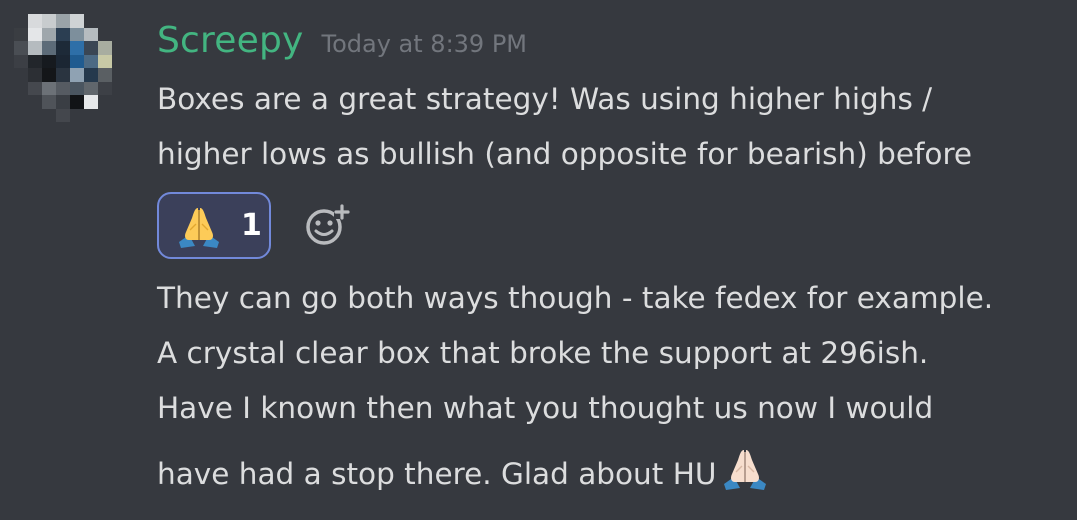  I want to click on message-text-line-last: have had a stop there. Glad about HU, so click(463, 469).